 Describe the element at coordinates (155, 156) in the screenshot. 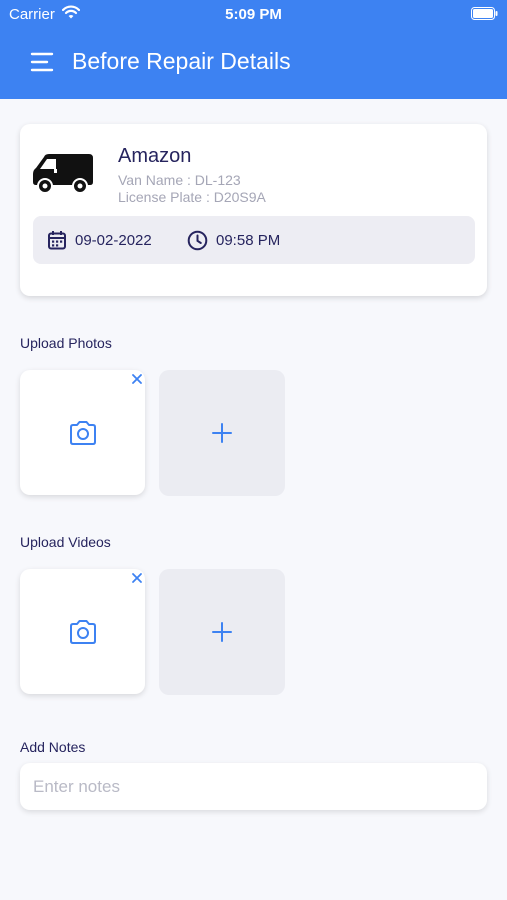

I see `company-name: Amazon` at that location.